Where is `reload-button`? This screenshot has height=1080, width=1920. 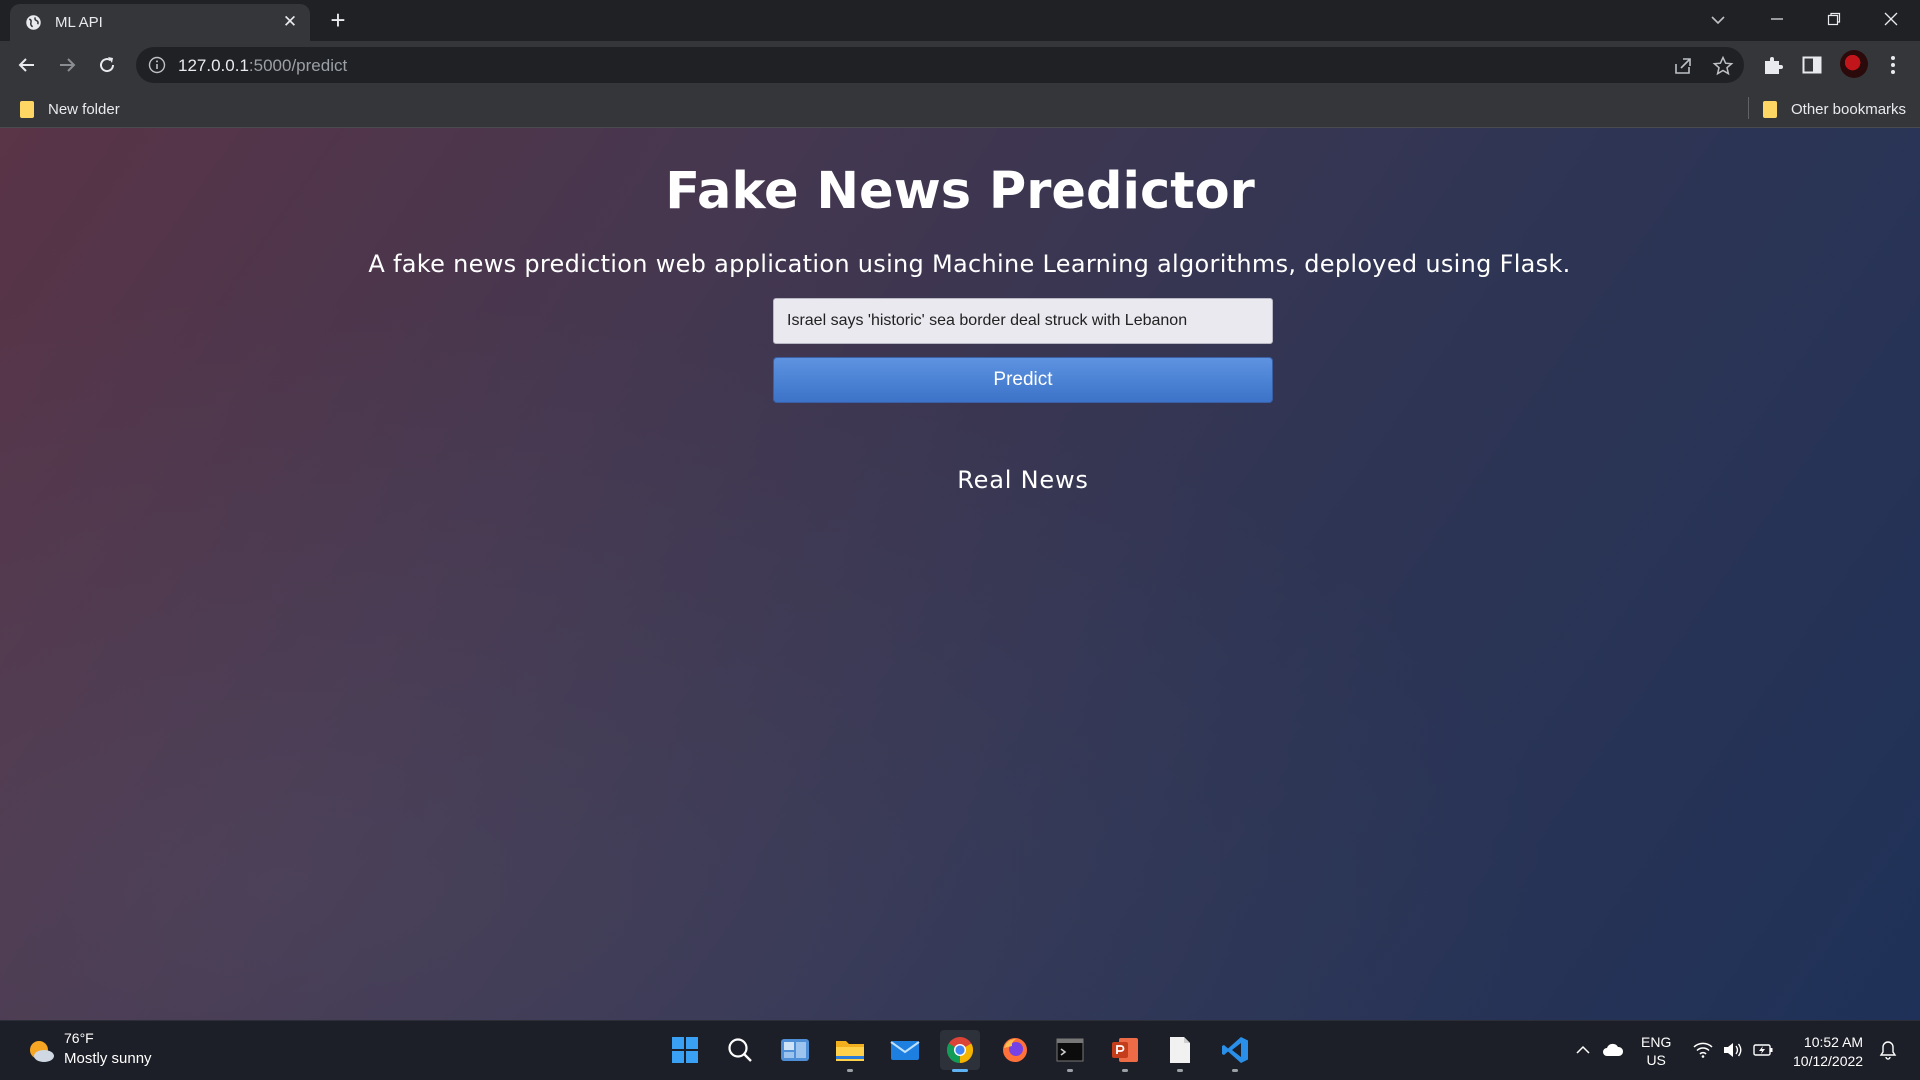
reload-button is located at coordinates (107, 65).